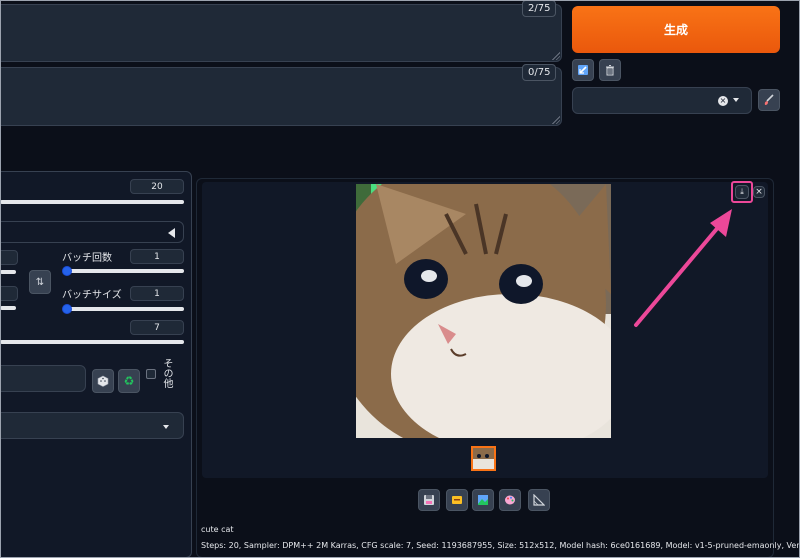 This screenshot has height=558, width=800. I want to click on cfg-slider-track, so click(92, 342).